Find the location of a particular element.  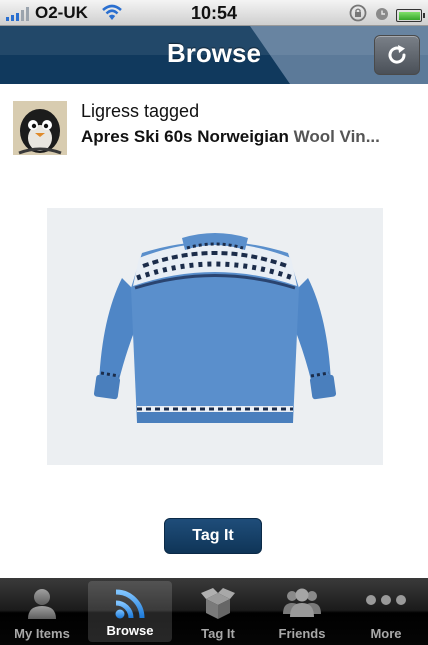

alarm-clock-icon is located at coordinates (382, 16).